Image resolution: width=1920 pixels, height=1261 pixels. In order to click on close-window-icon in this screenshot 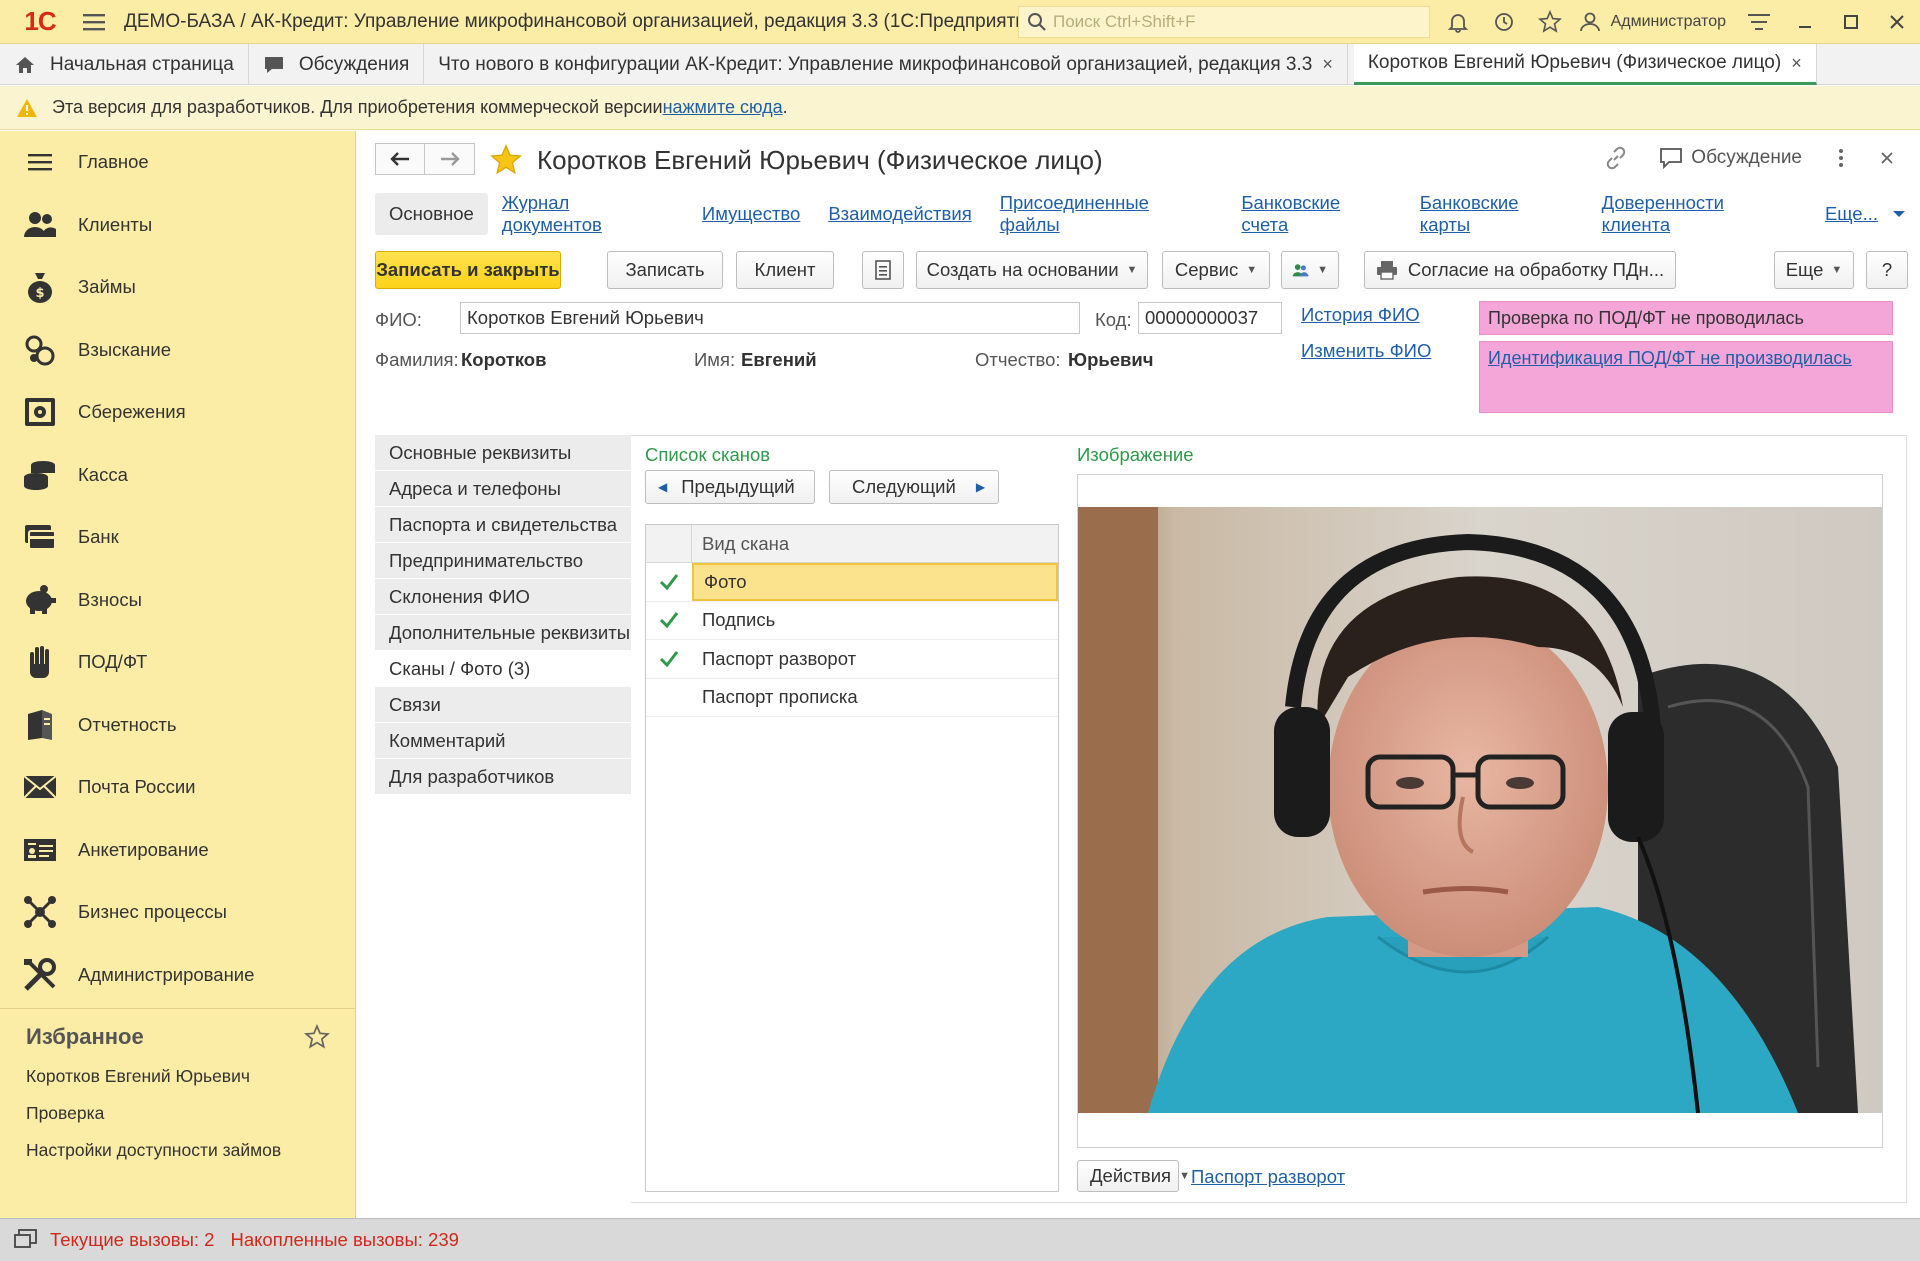, I will do `click(1897, 22)`.